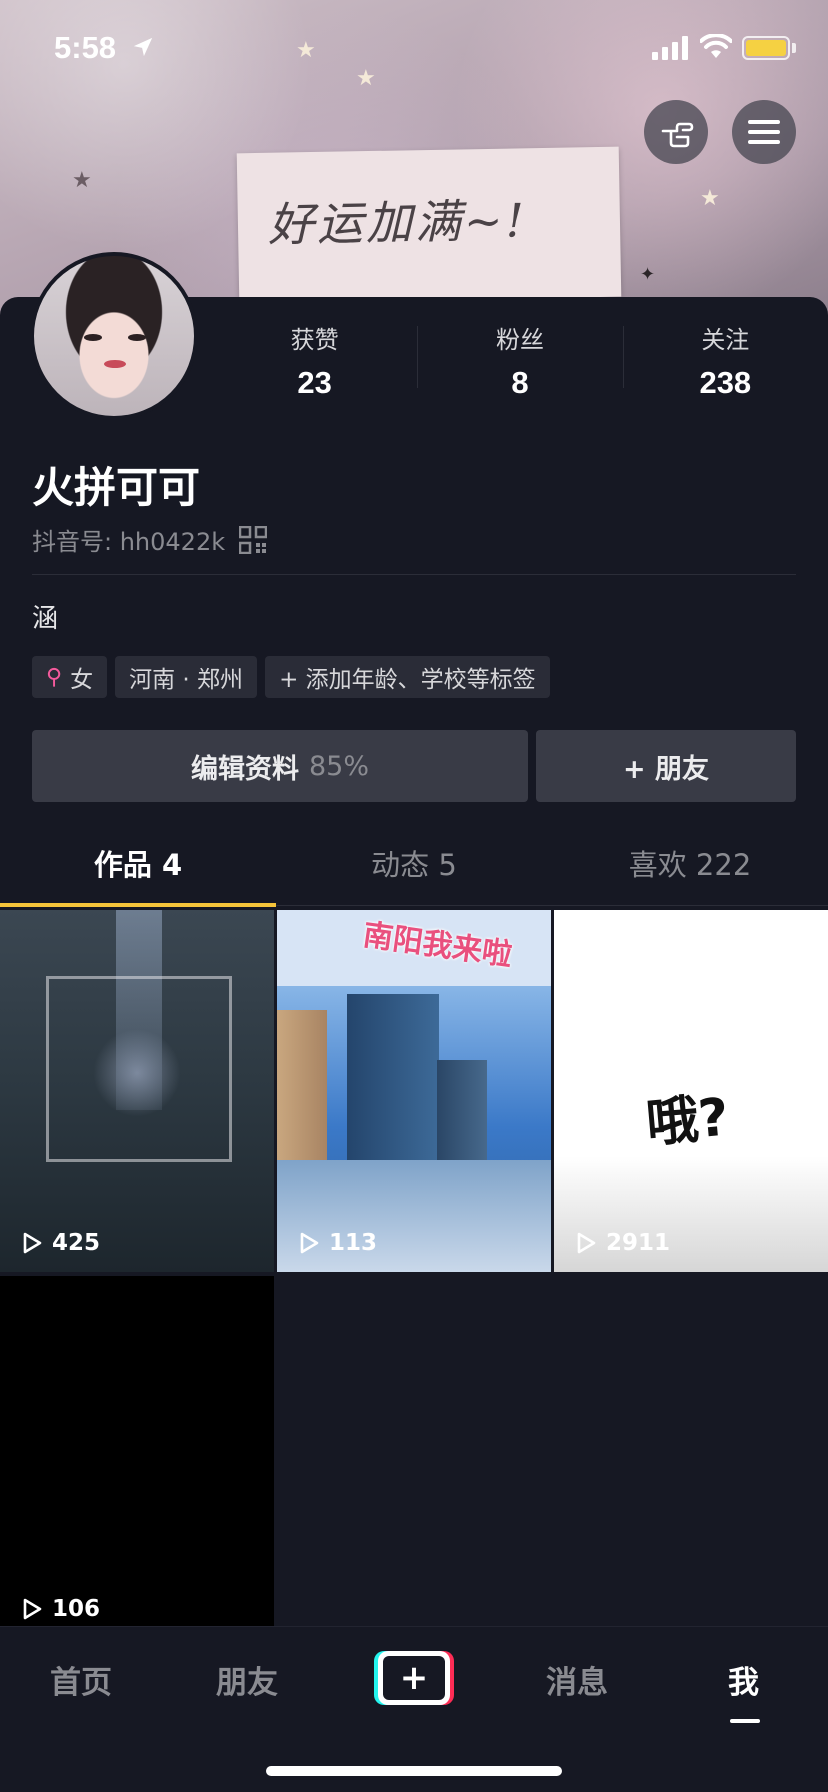  Describe the element at coordinates (725, 360) in the screenshot. I see `stat-following: 关注 238` at that location.